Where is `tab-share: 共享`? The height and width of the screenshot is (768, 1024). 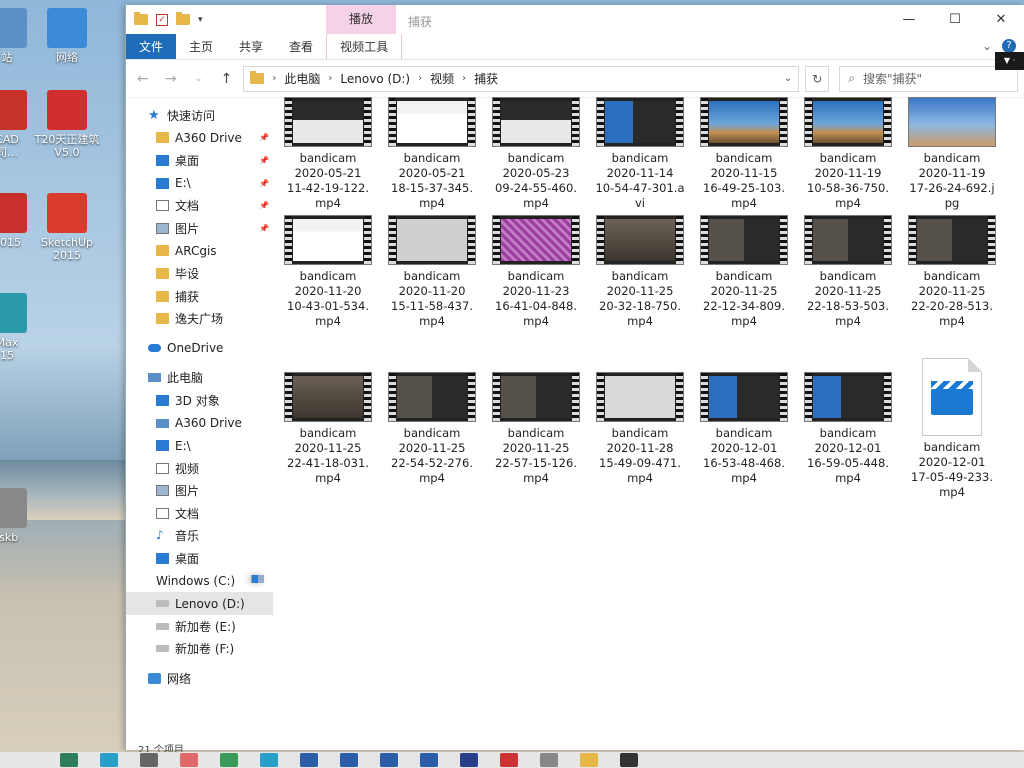
tab-share: 共享 is located at coordinates (251, 46).